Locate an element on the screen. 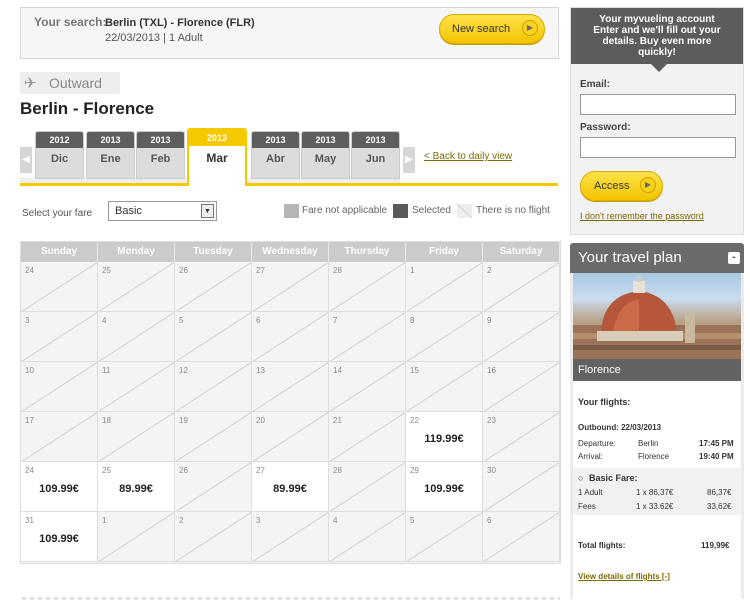 This screenshot has height=601, width=750. fare-select: Basic ▼ is located at coordinates (162, 211).